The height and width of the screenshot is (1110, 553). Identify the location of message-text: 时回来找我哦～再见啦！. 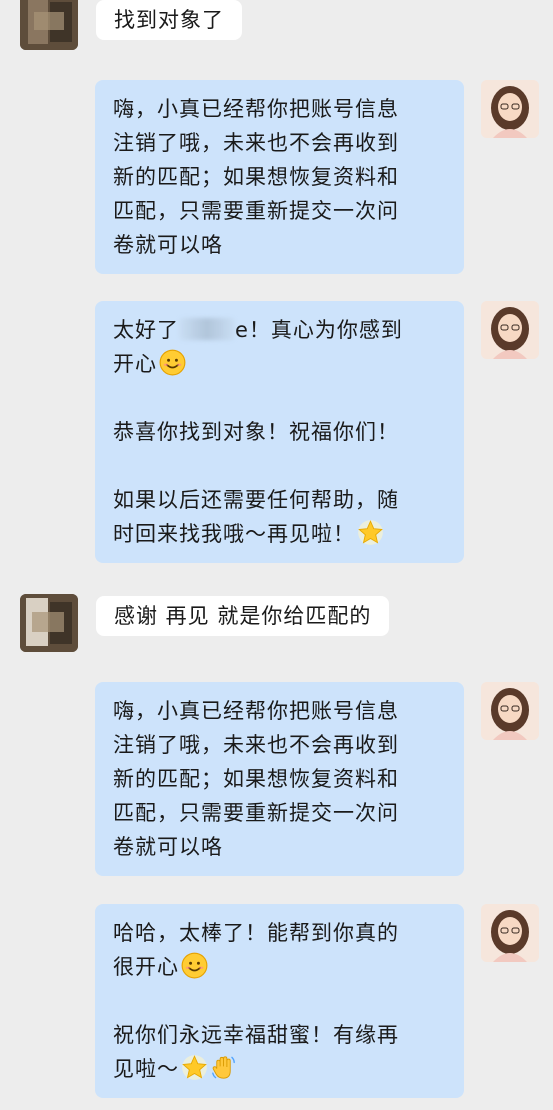
(234, 534).